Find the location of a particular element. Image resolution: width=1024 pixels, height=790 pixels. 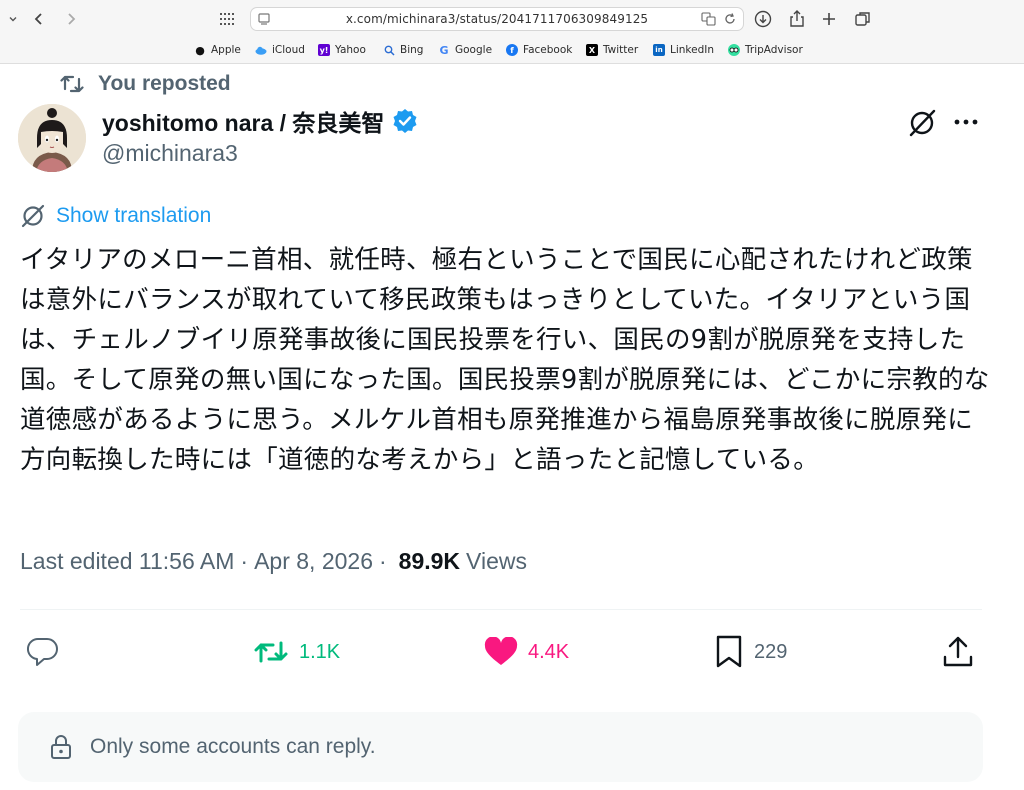

chevron-down-icon is located at coordinates (13, 19).